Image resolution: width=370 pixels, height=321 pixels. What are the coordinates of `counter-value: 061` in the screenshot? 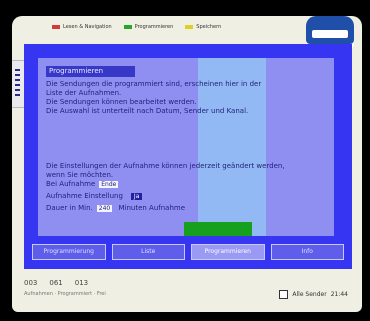 It's located at (56, 283).